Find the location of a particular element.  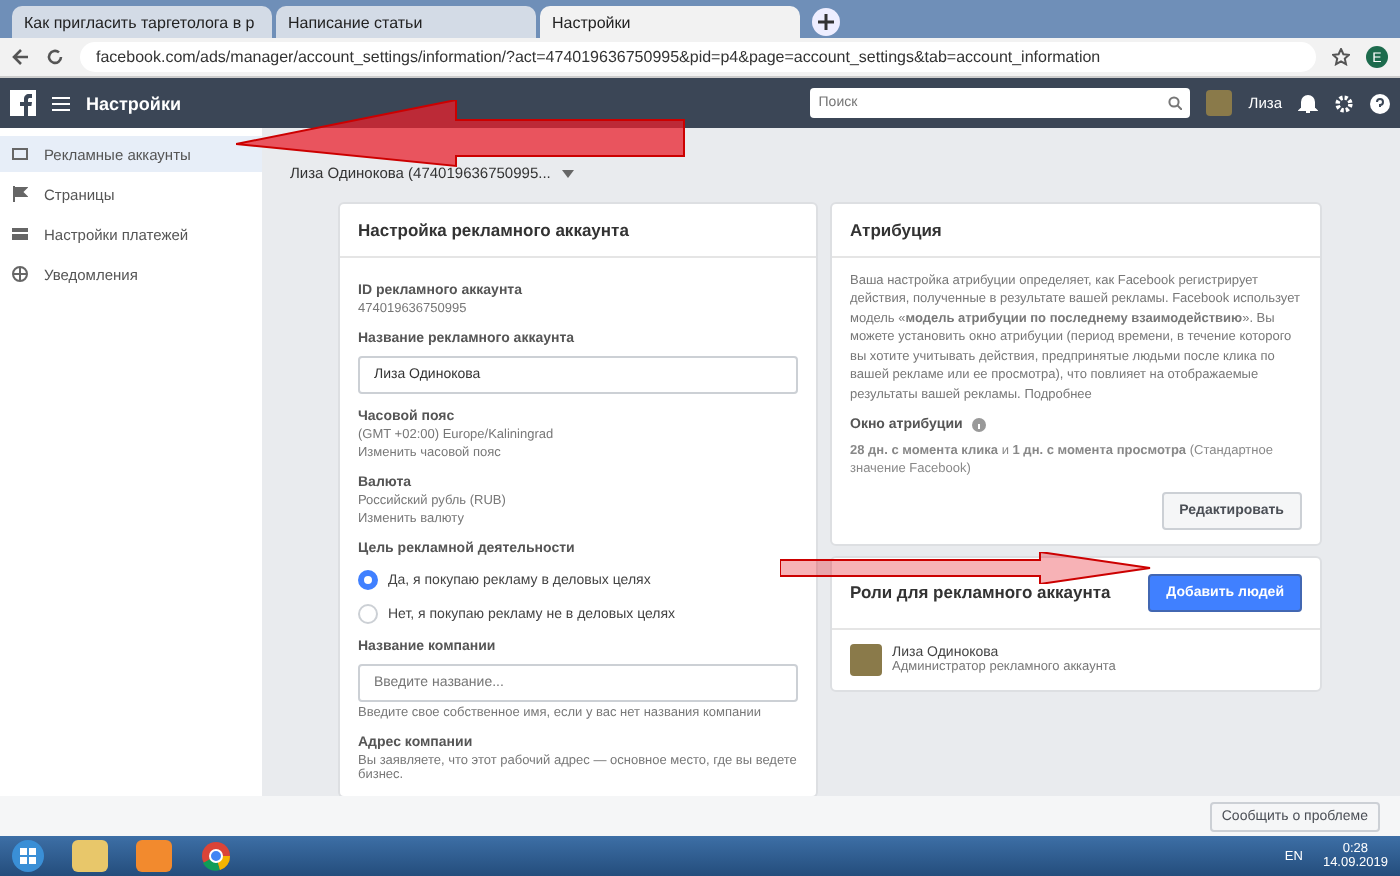

browser-tab: Настройки is located at coordinates (670, 22).